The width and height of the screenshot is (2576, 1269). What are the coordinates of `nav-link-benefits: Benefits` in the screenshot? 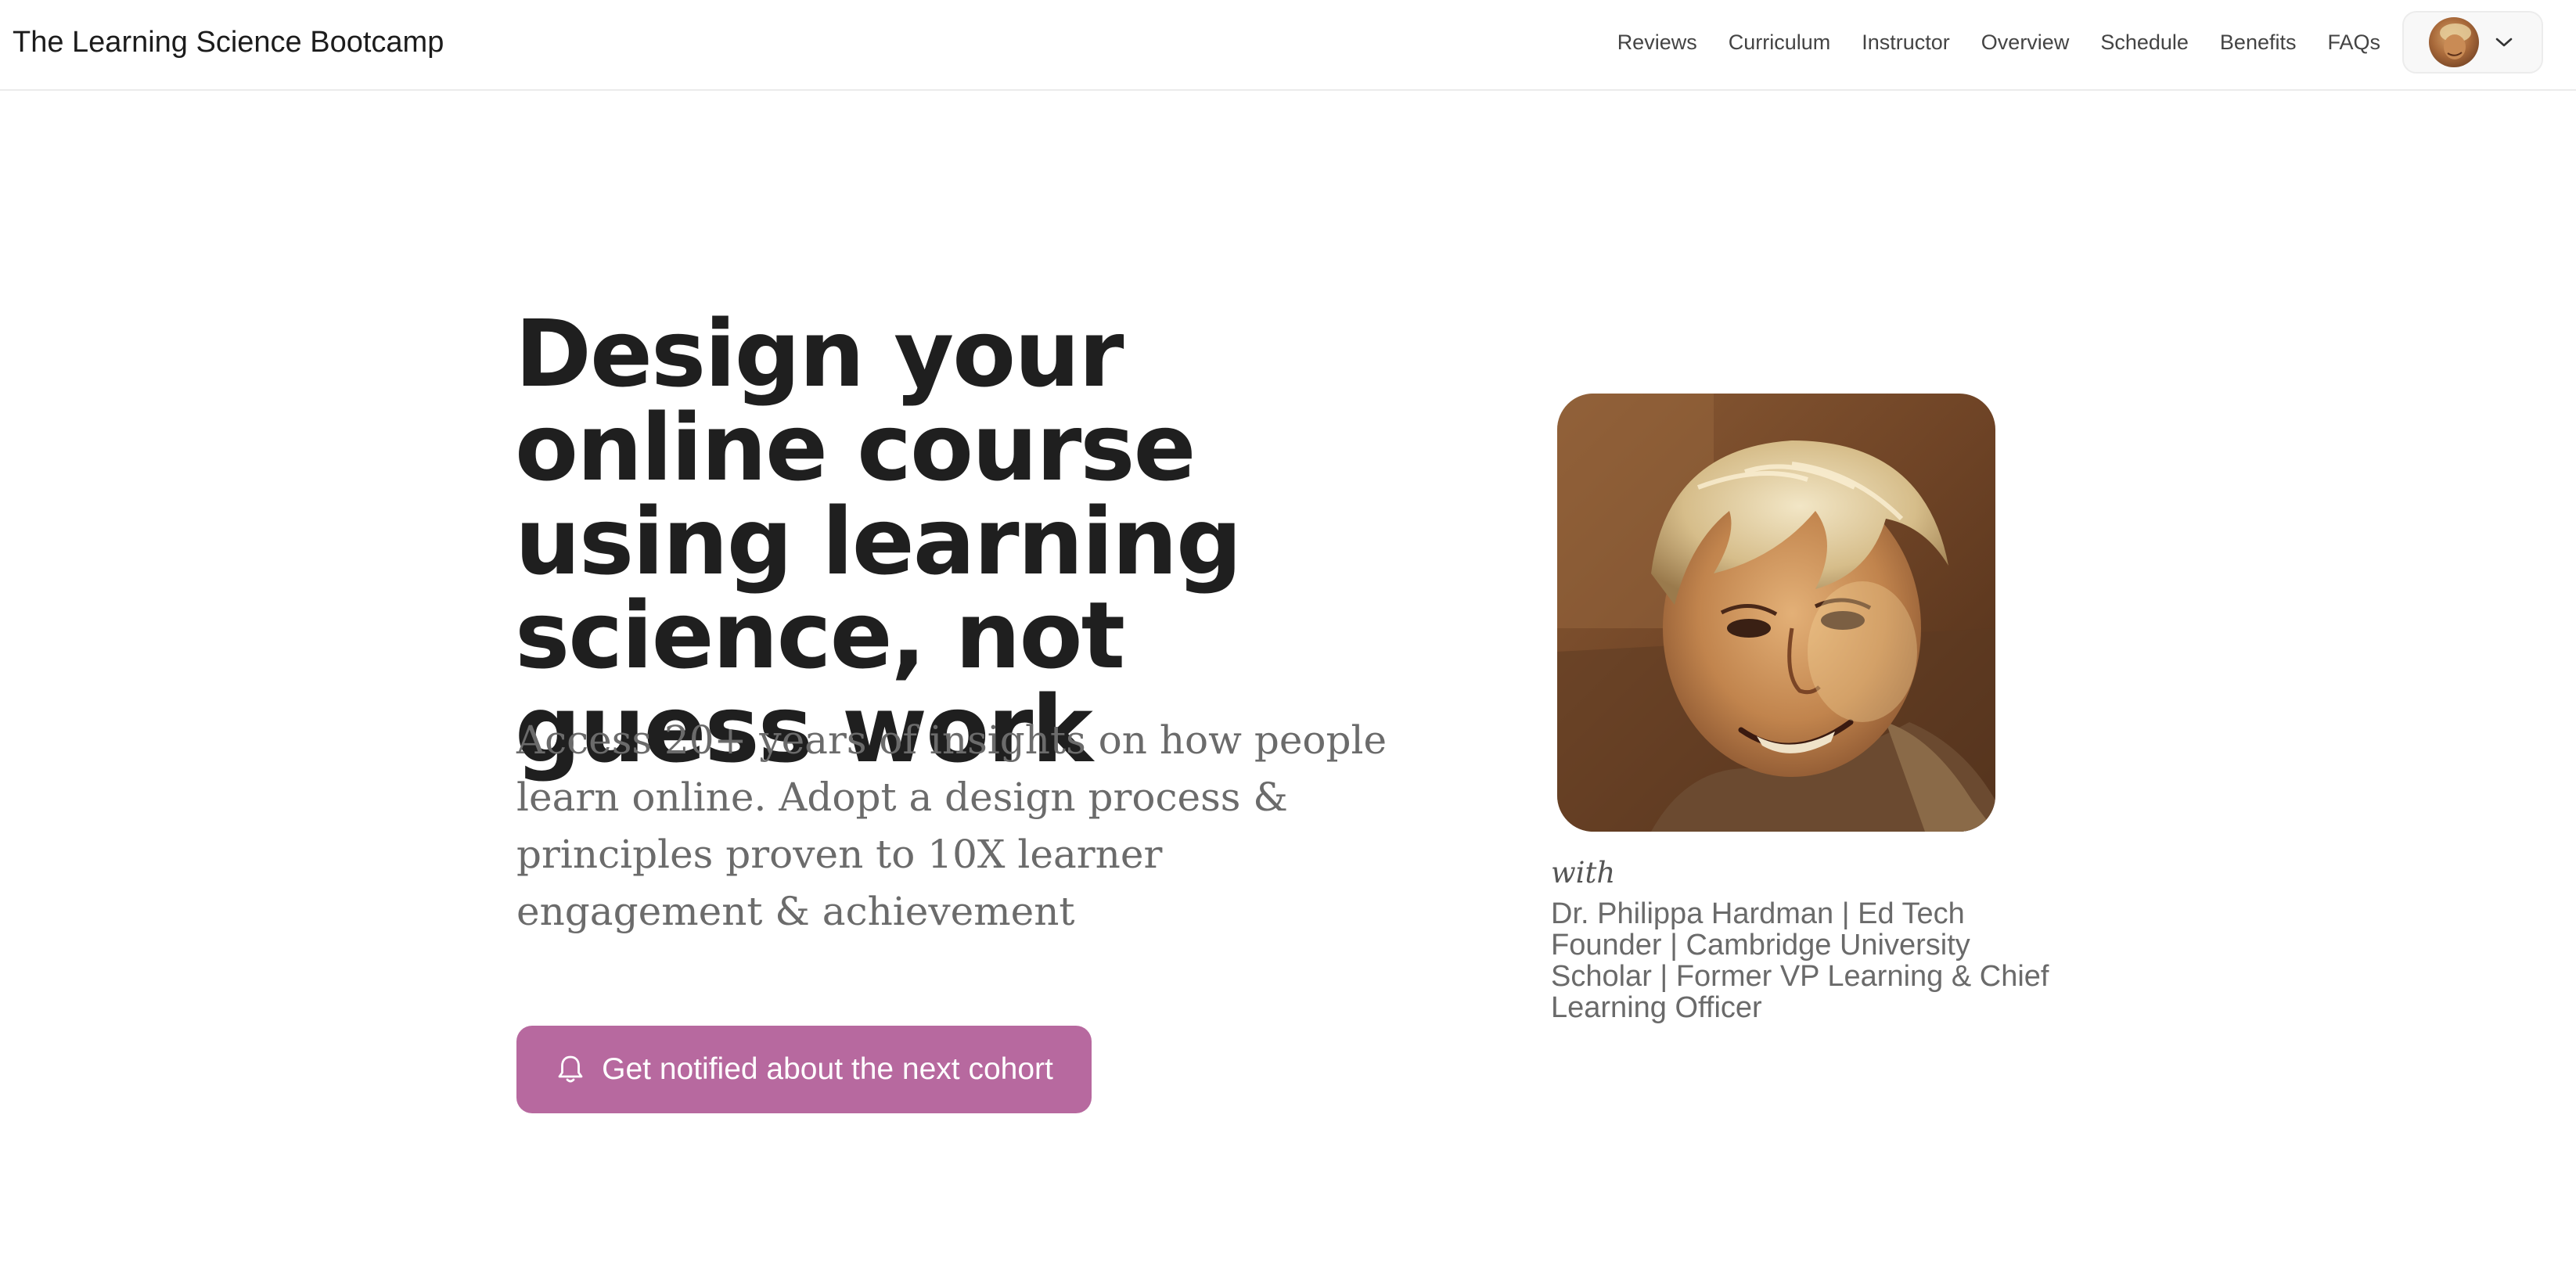 It's located at (2258, 43).